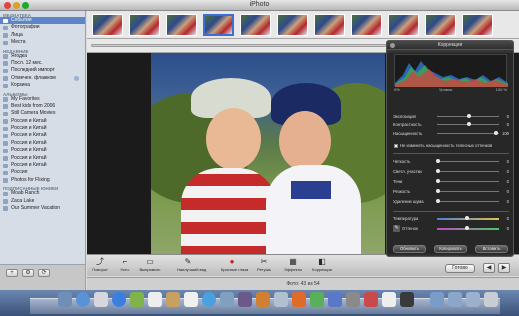 This screenshot has width=519, height=316. I want to click on trash-dock-icon, so click(491, 299).